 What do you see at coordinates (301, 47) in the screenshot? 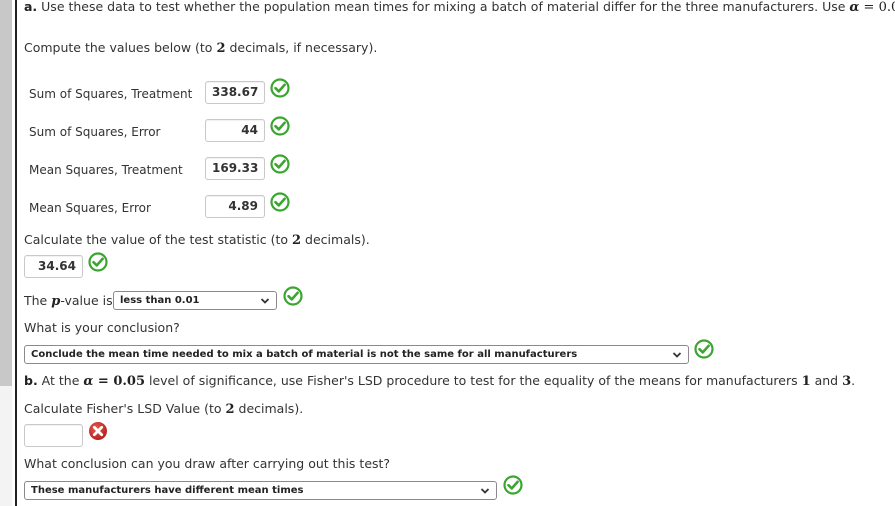
I see `instruction-text: decimals, if necessary).` at bounding box center [301, 47].